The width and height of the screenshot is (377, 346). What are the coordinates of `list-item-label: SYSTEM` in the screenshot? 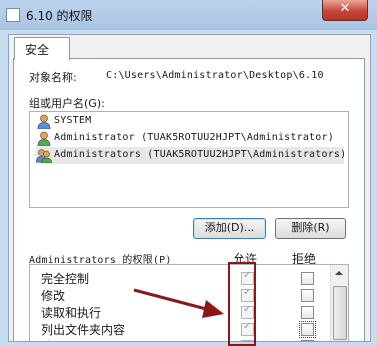 It's located at (73, 120).